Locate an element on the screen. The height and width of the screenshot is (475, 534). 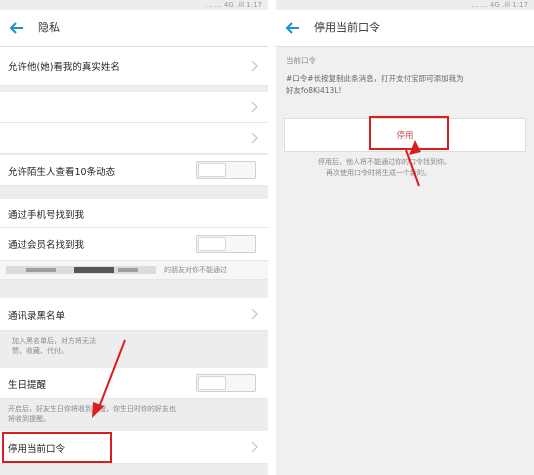
panel-divider is located at coordinates (272, 237).